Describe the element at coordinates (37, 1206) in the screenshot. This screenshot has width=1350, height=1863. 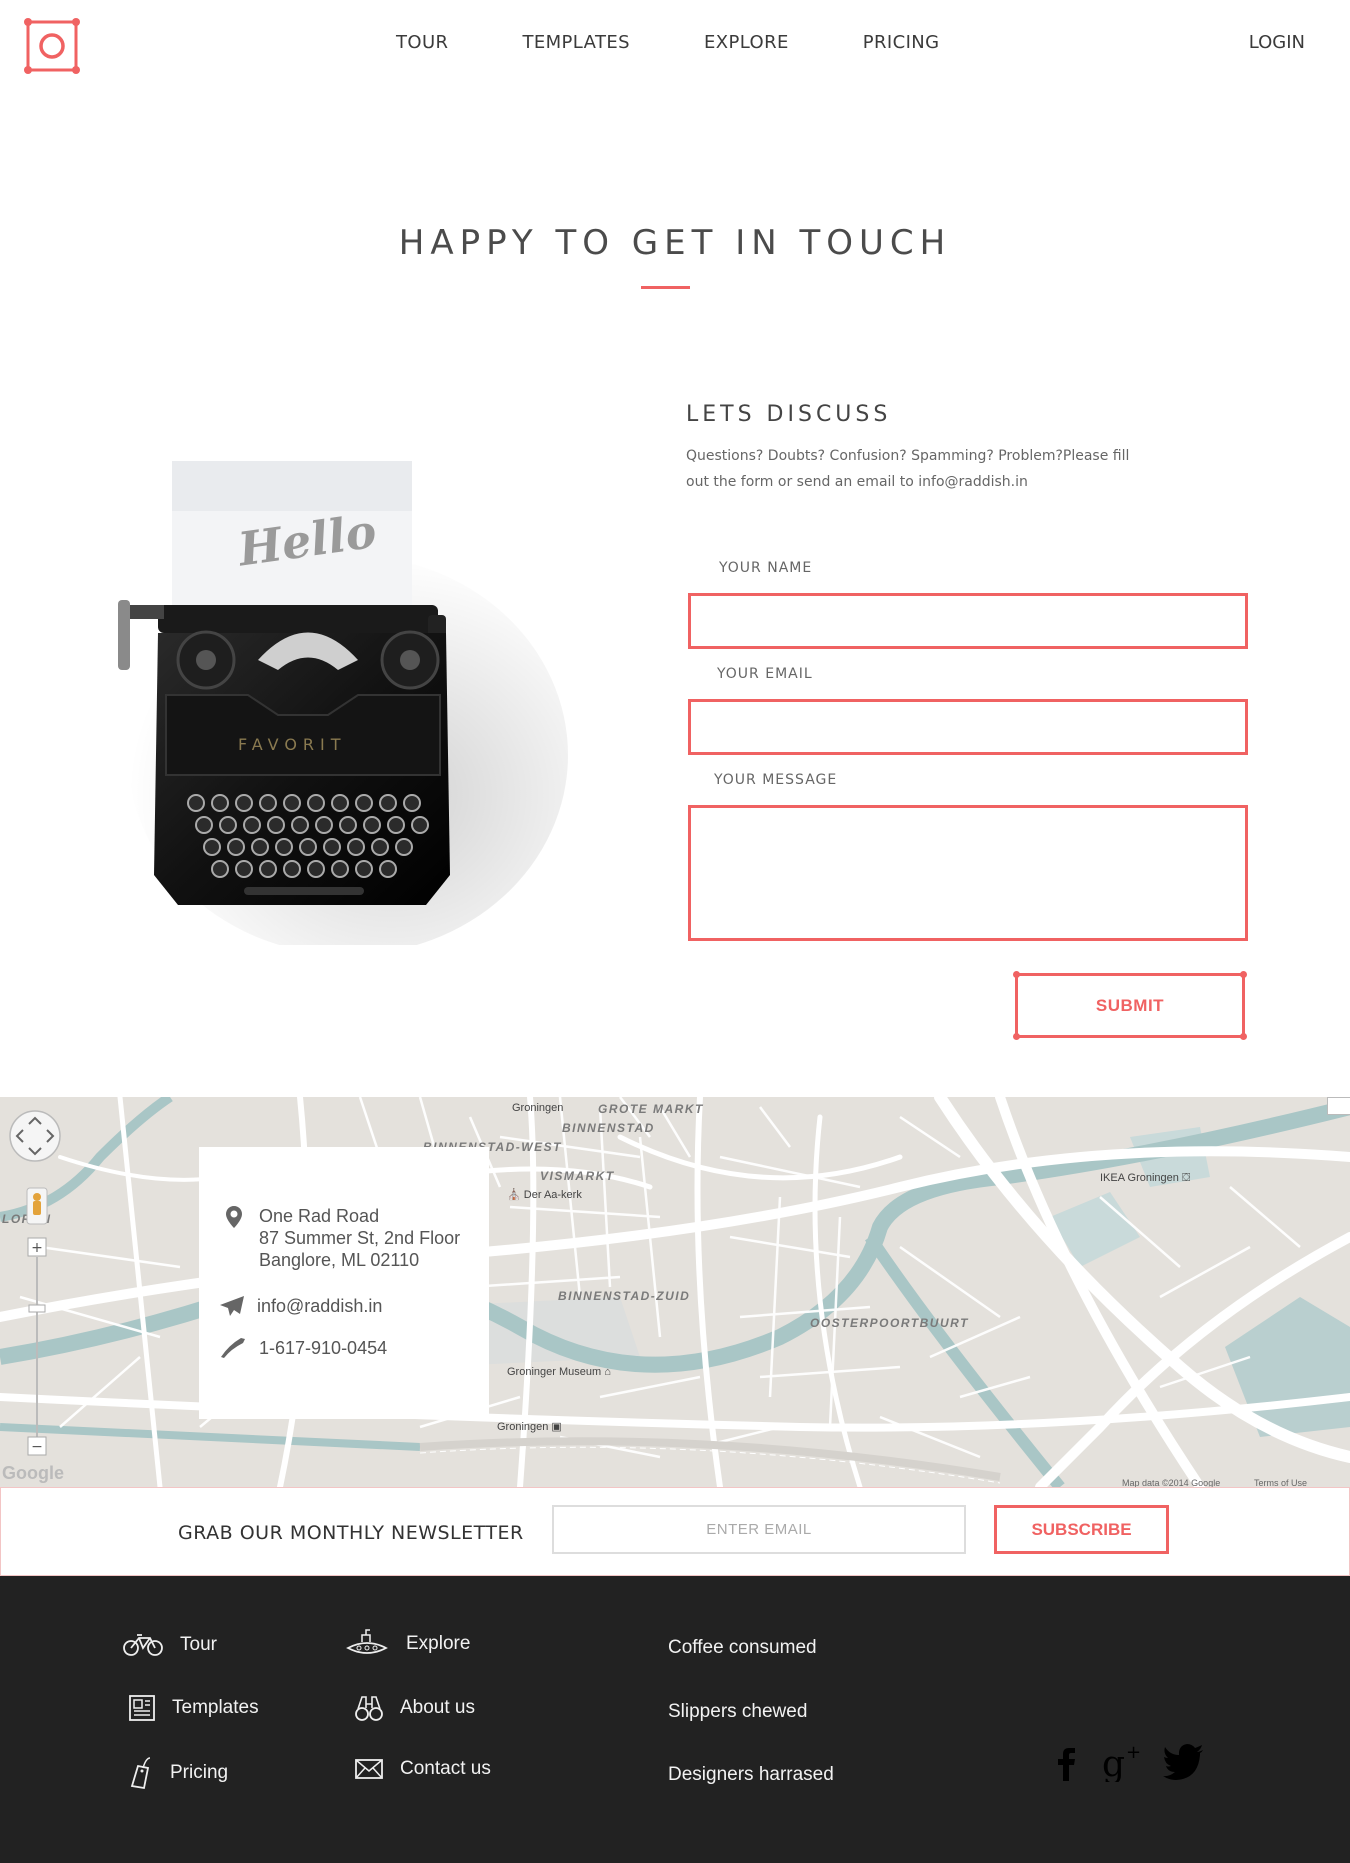
I see `street-view-pegman-icon` at that location.